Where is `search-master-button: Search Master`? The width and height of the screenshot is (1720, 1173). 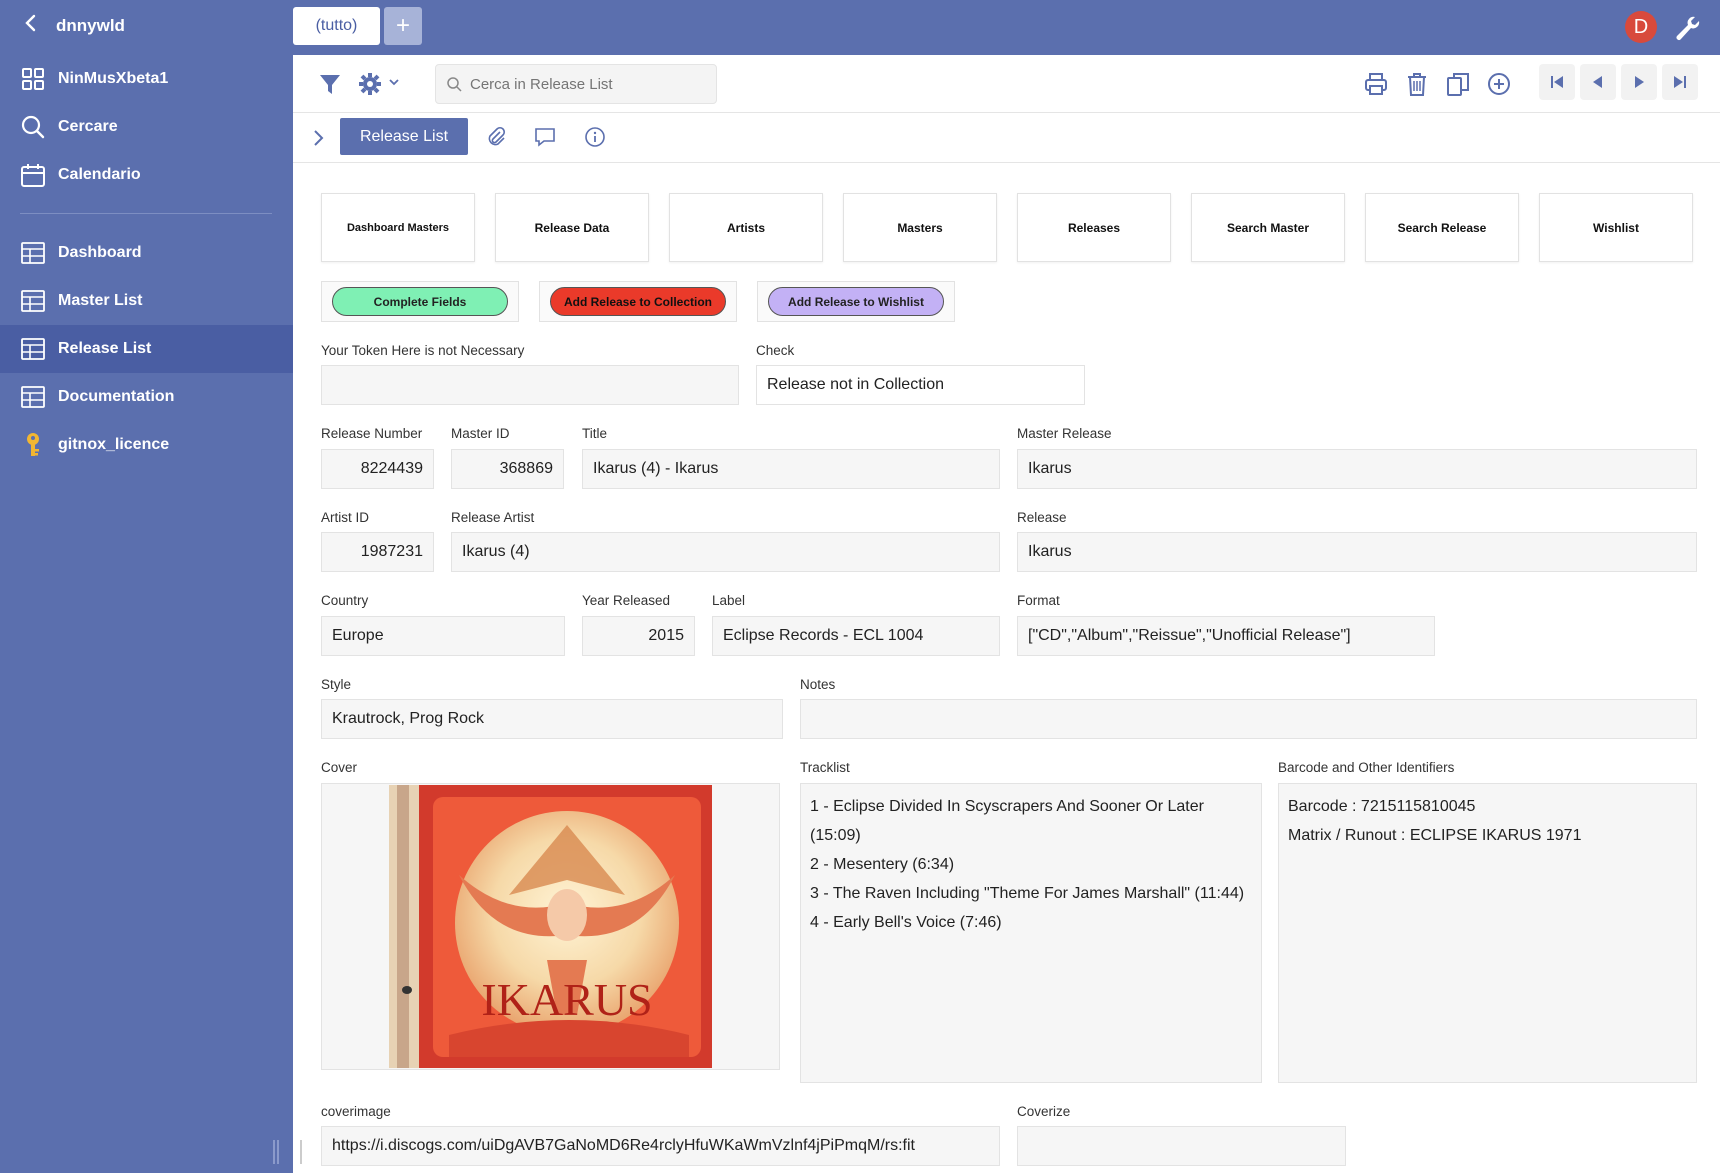 search-master-button: Search Master is located at coordinates (1268, 227).